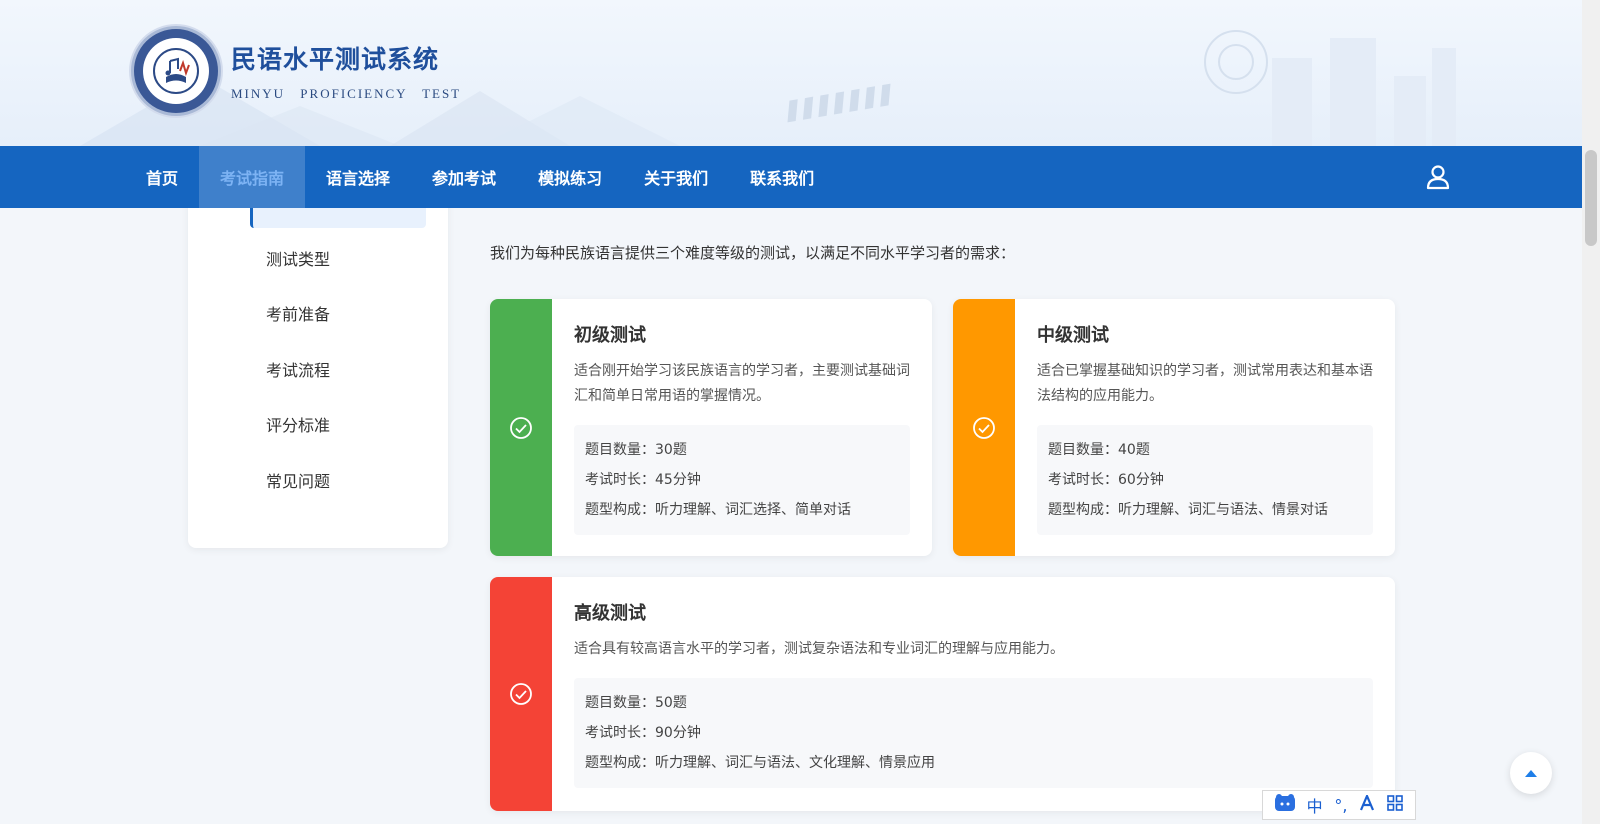 Image resolution: width=1600 pixels, height=824 pixels. Describe the element at coordinates (298, 424) in the screenshot. I see `sidebar-item-scoring: 评分标准` at that location.